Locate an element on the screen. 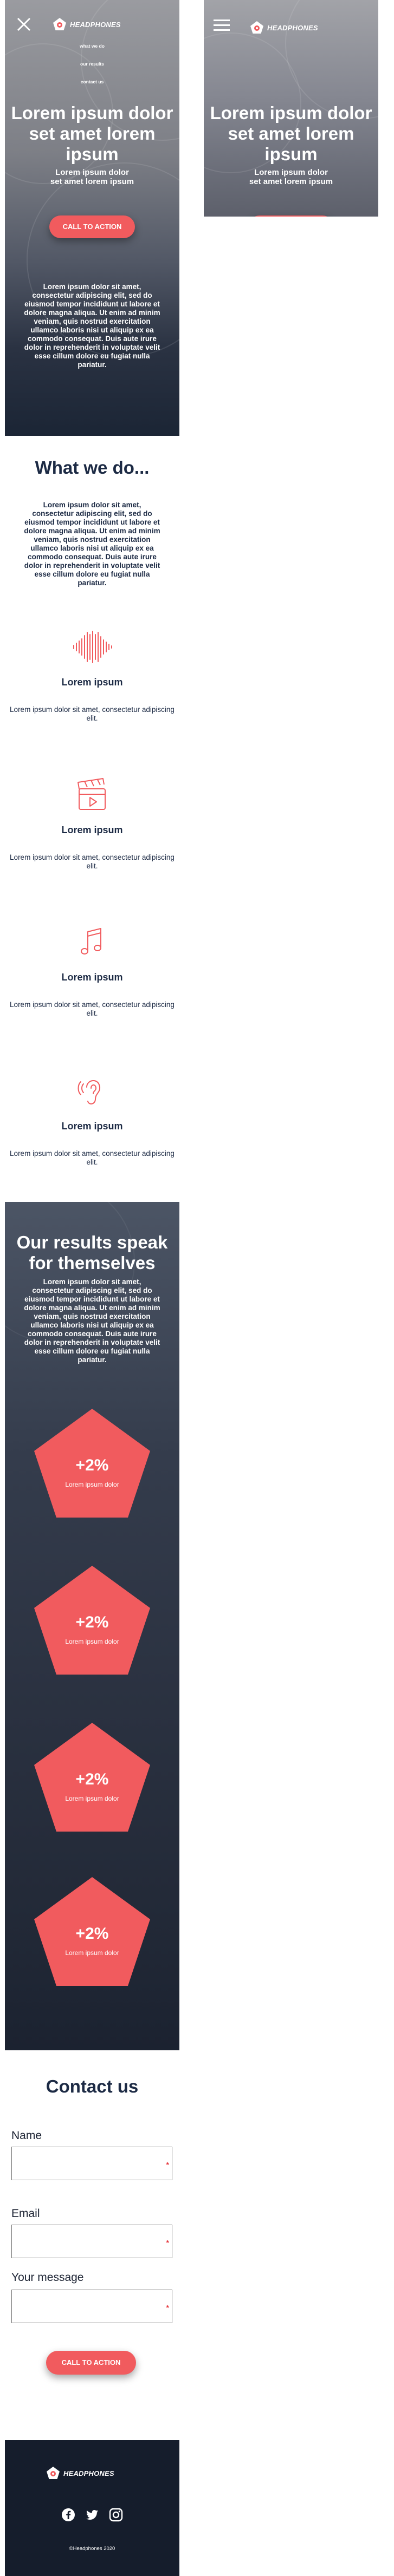 The image size is (394, 2576). footer-brand-logo: HEADPHONES is located at coordinates (80, 2473).